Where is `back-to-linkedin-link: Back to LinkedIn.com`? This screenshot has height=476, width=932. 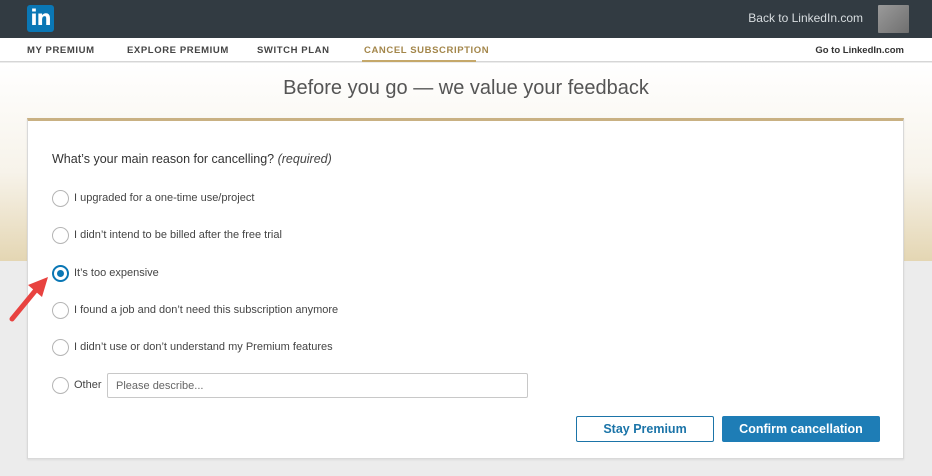
back-to-linkedin-link: Back to LinkedIn.com is located at coordinates (805, 18).